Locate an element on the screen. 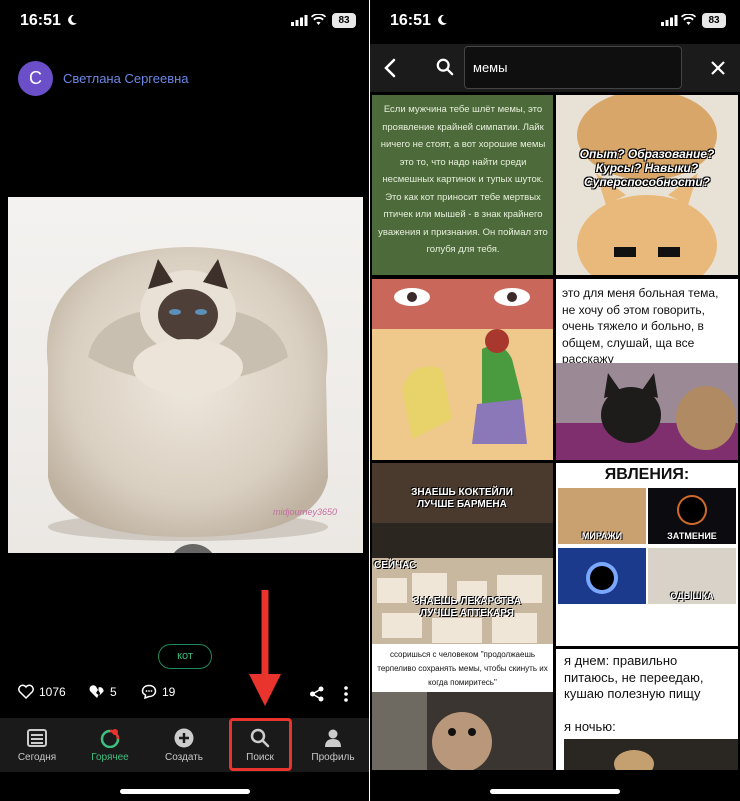  comments-button: 19 is located at coordinates (158, 691).